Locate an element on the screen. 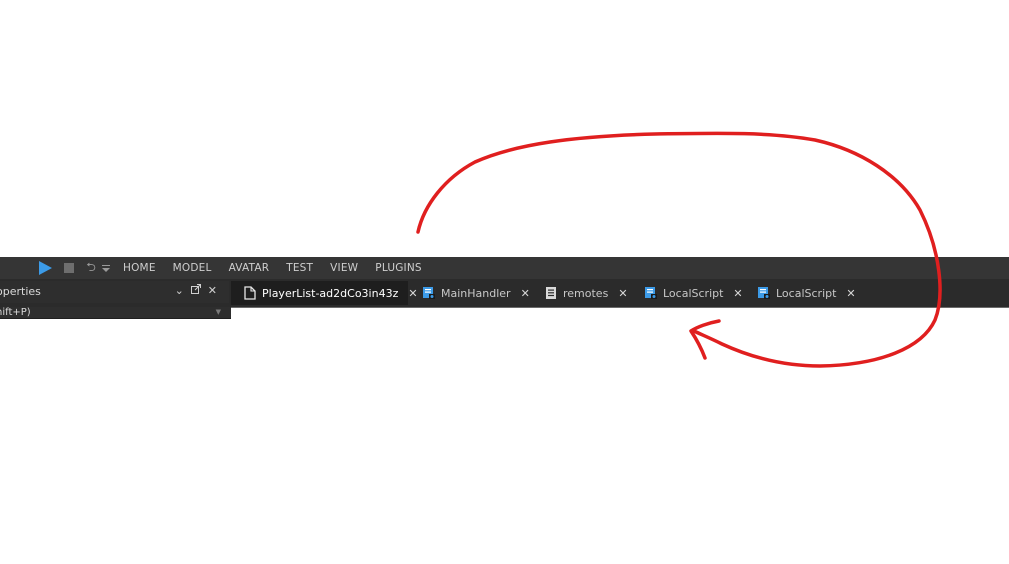 This screenshot has height=564, width=1009. play-icon is located at coordinates (45, 268).